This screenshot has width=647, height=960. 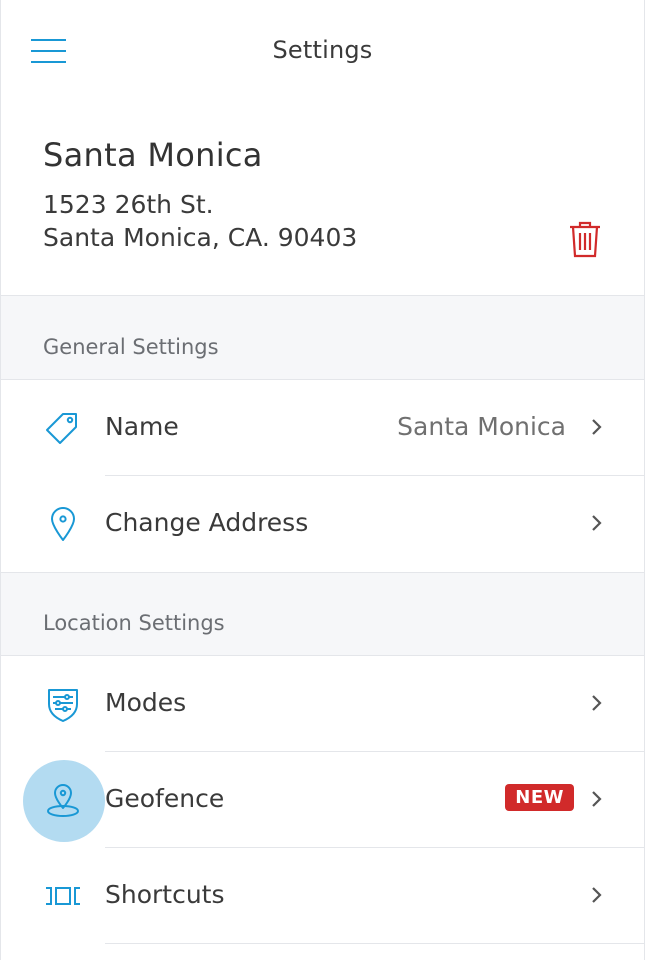 What do you see at coordinates (585, 239) in the screenshot?
I see `trash-icon` at bounding box center [585, 239].